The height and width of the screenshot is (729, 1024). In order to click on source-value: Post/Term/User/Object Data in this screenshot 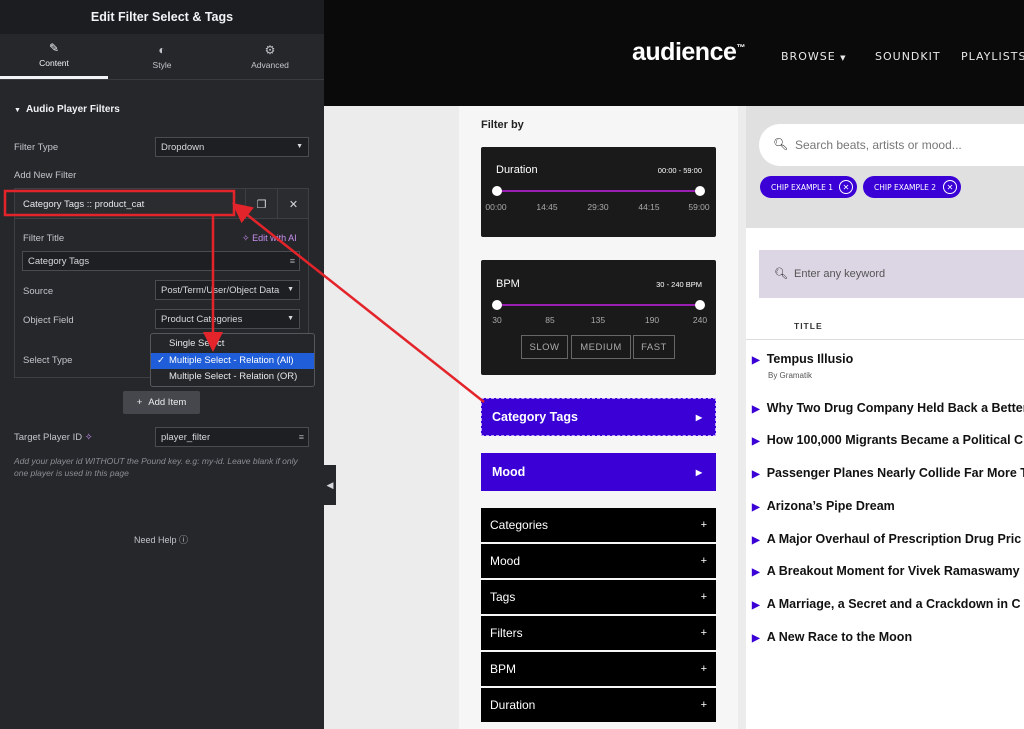, I will do `click(220, 290)`.